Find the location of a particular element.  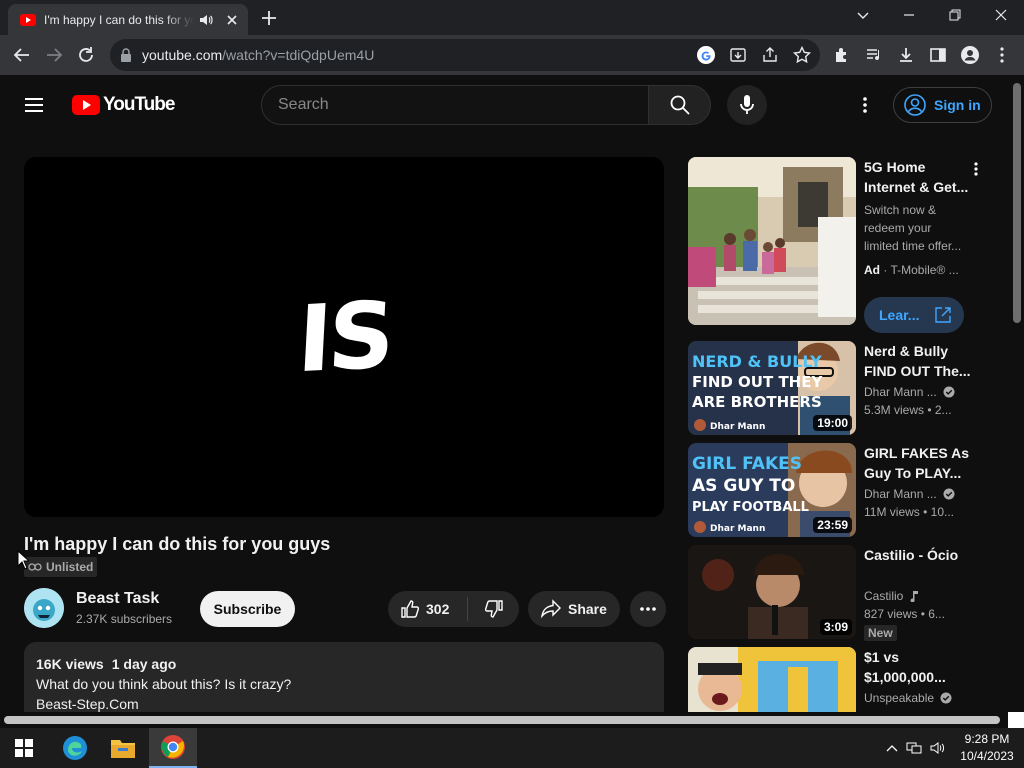

profile-icon is located at coordinates (970, 55).